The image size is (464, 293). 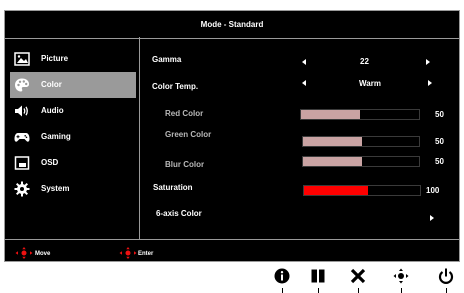 I want to click on red-color-label: Red Color, so click(x=184, y=113).